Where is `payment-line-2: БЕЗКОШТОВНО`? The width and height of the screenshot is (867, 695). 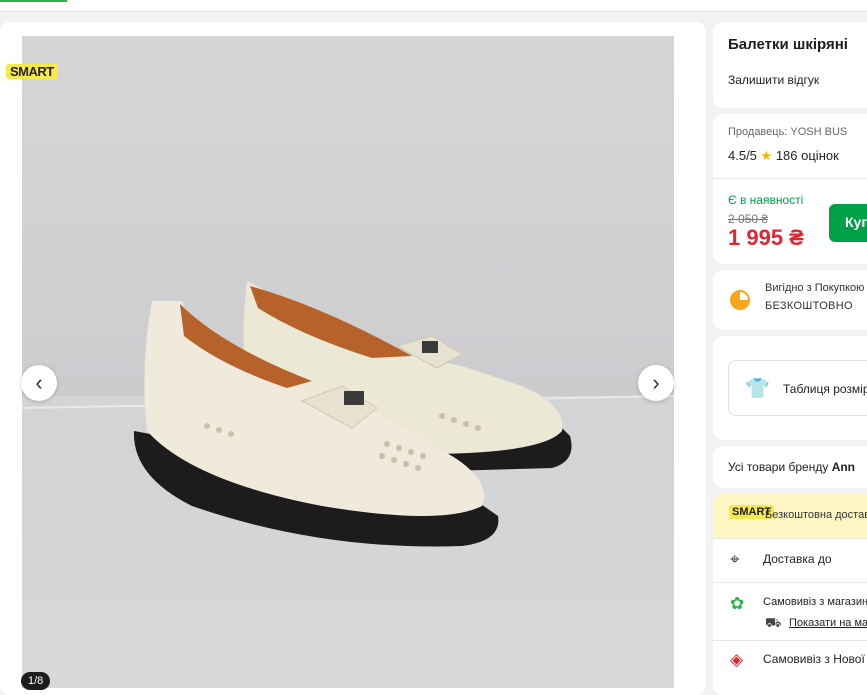 payment-line-2: БЕЗКОШТОВНО is located at coordinates (809, 306).